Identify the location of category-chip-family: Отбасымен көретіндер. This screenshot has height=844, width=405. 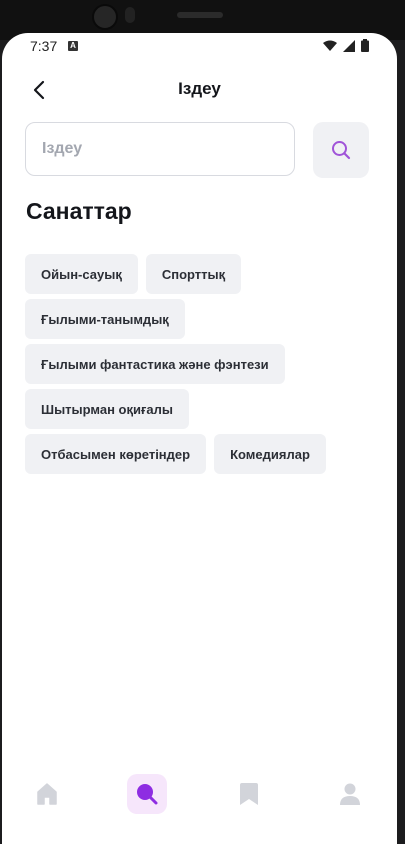
(116, 454).